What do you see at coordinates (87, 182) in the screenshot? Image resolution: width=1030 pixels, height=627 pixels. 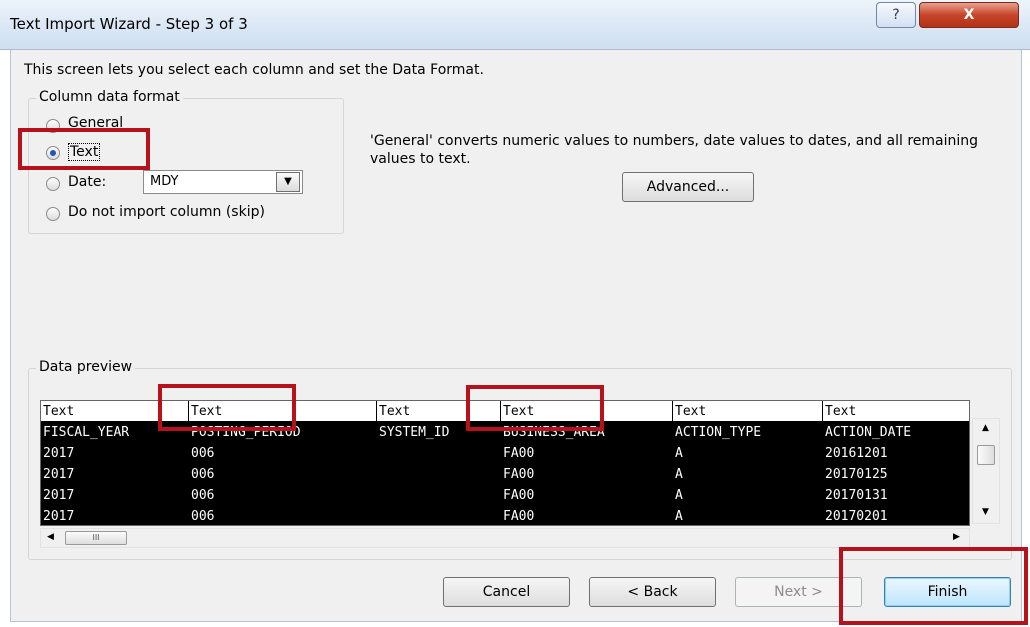 I see `radio-date-label: Date:` at bounding box center [87, 182].